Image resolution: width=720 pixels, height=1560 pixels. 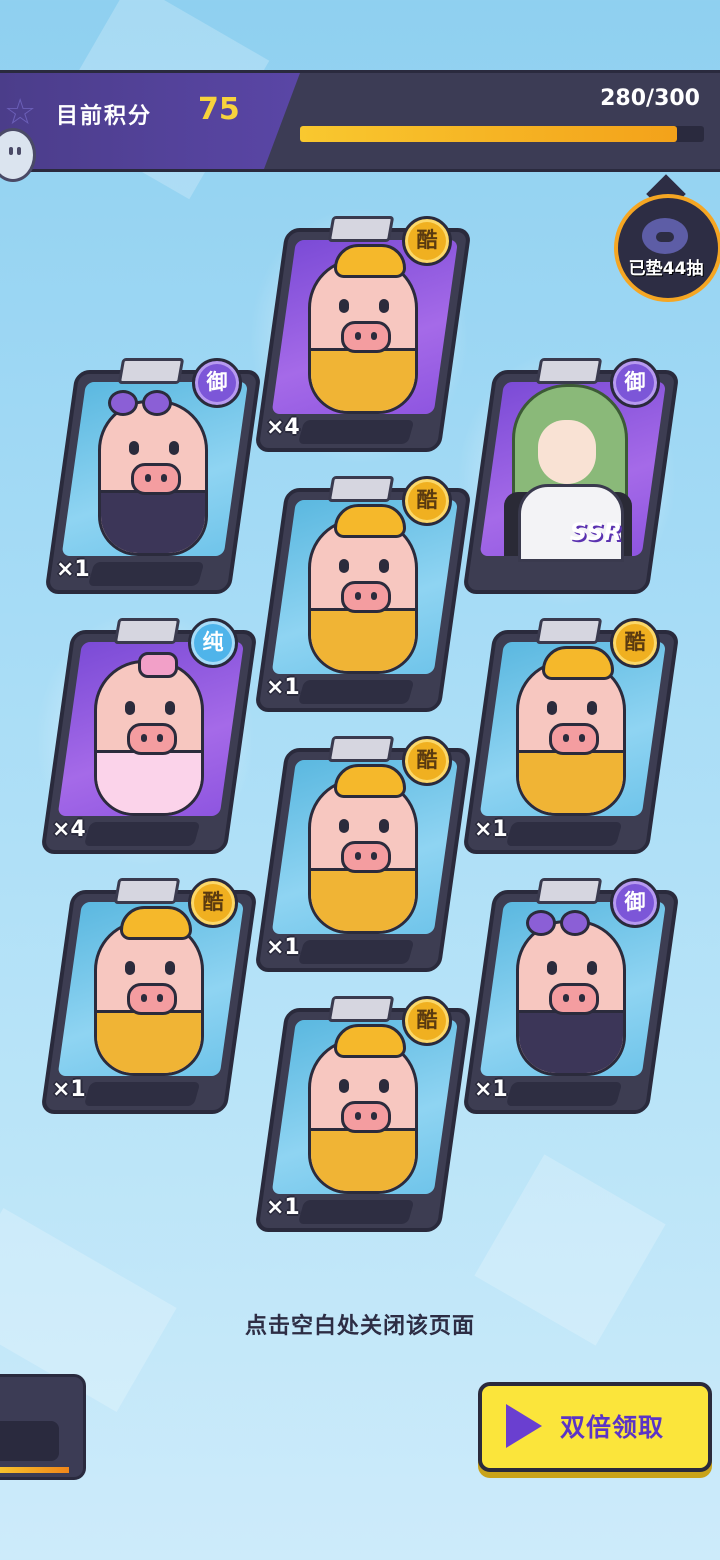 I want to click on double-claim-button: 双倍领取, so click(x=595, y=1427).